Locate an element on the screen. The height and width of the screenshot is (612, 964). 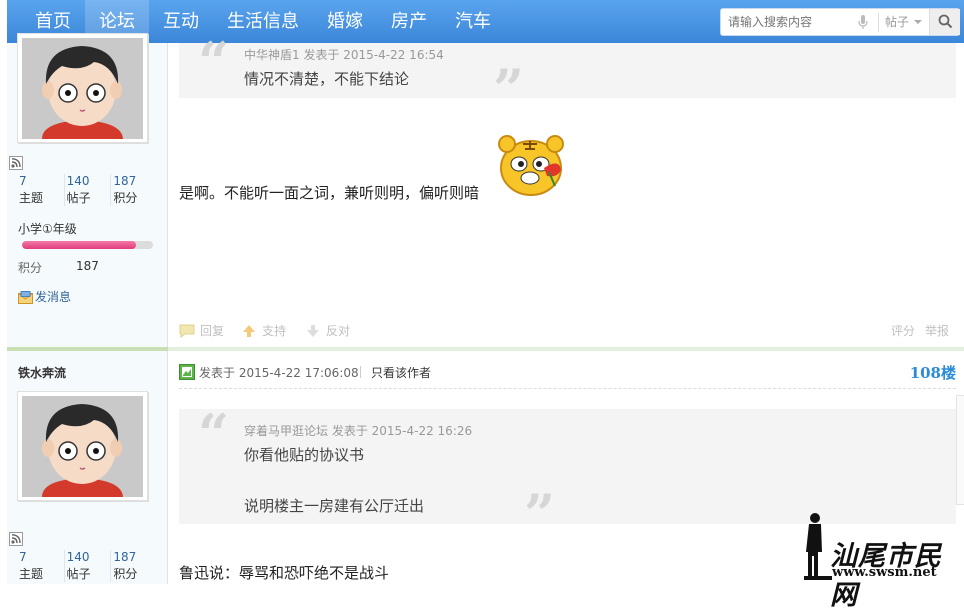
post-author-name: 铁水奔流 is located at coordinates (42, 372).